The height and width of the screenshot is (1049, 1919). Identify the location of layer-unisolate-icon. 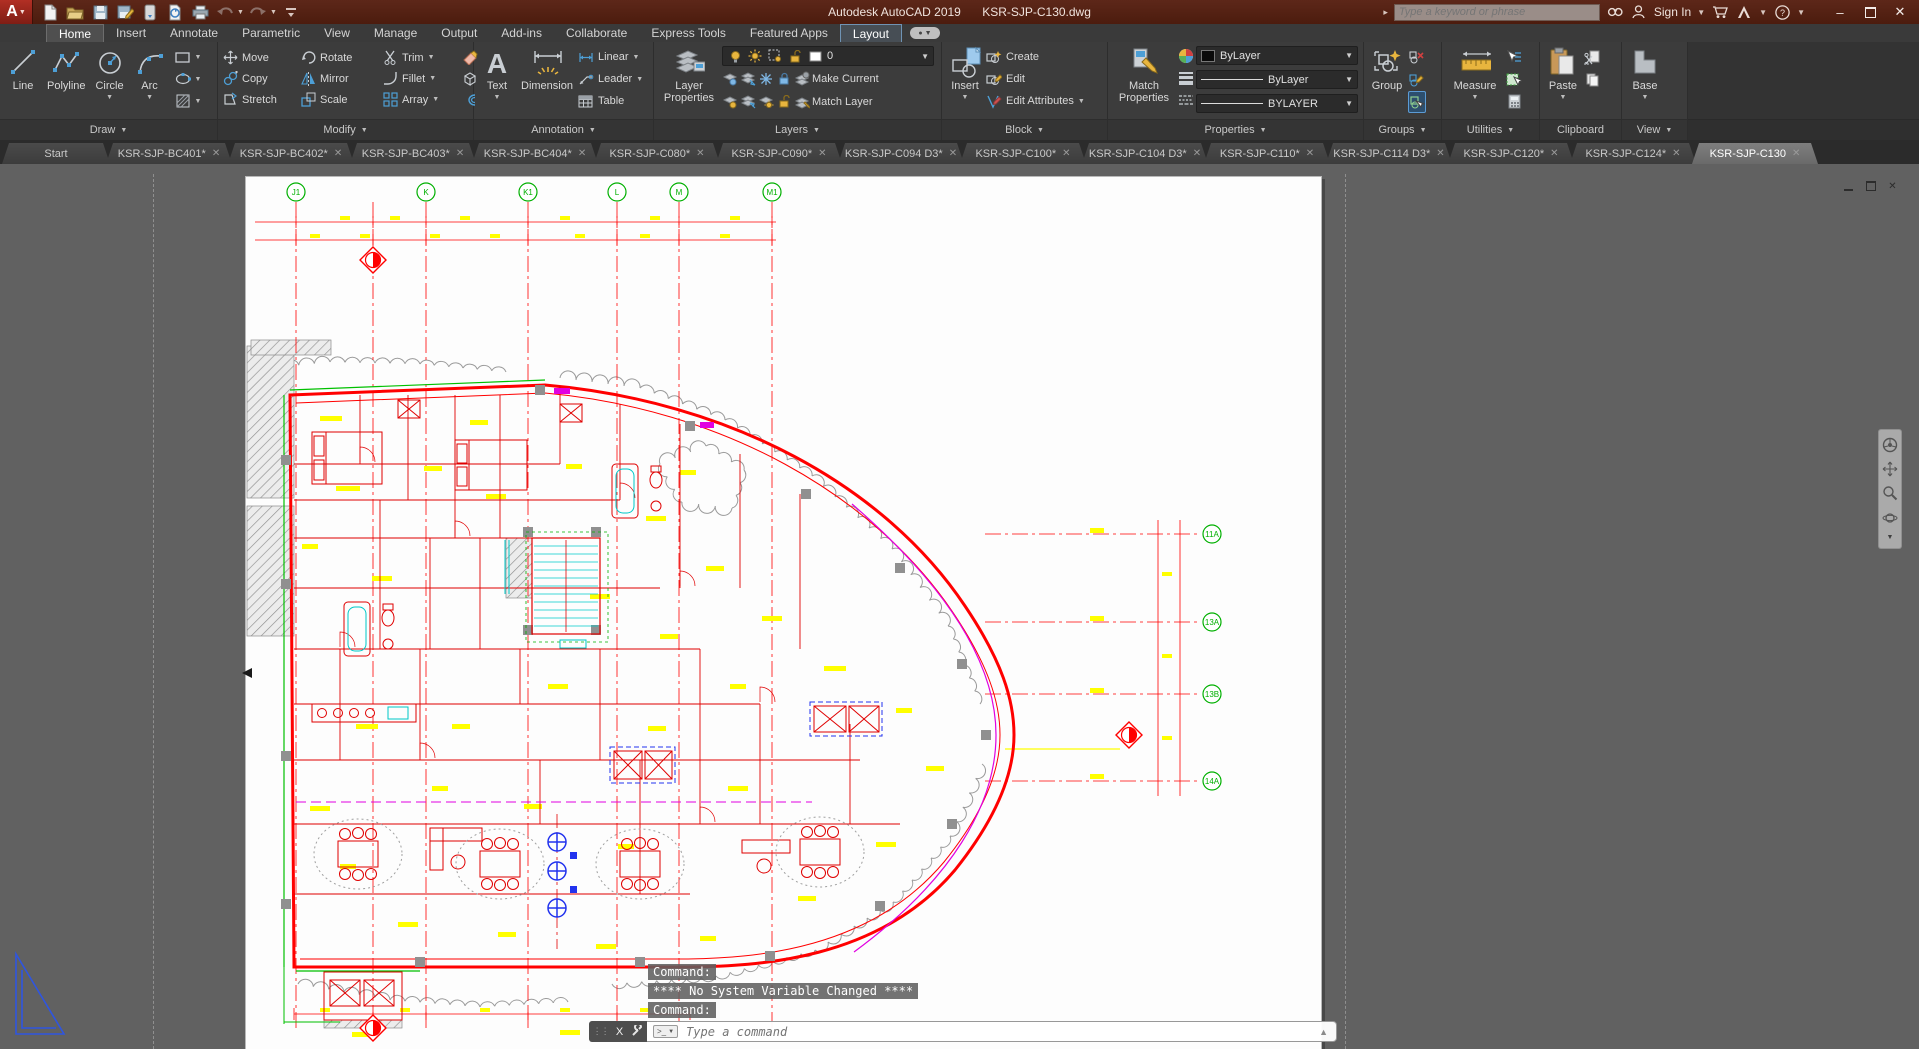
(748, 102).